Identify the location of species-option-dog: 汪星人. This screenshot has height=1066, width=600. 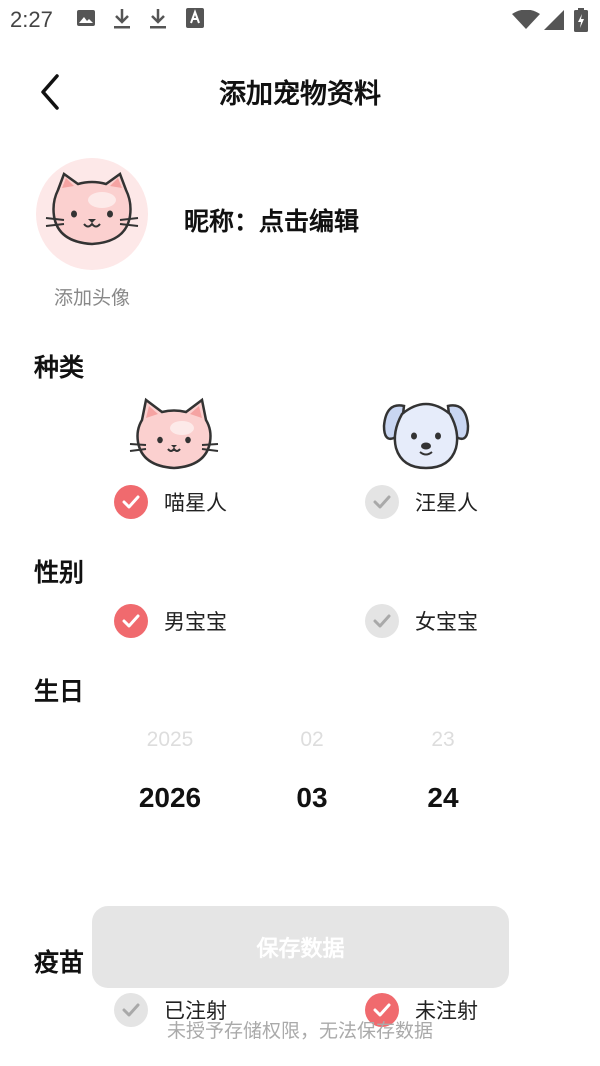
(421, 502).